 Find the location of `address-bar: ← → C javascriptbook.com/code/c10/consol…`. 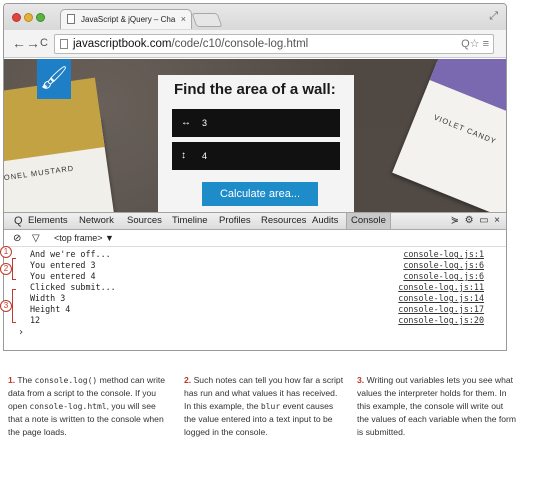

address-bar: ← → C javascriptbook.com/code/c10/consol… is located at coordinates (255, 44).